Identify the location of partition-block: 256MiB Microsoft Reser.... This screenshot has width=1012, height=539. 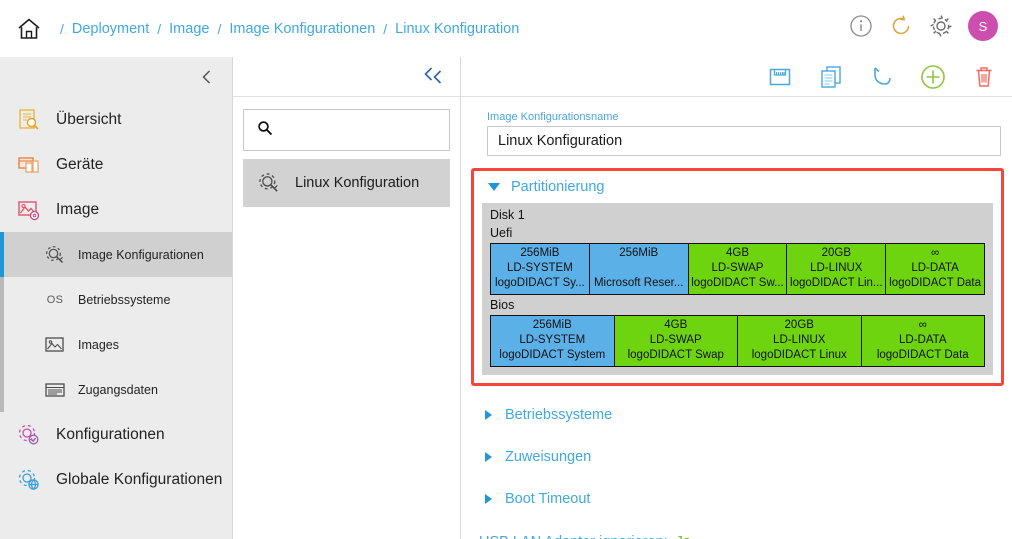
(639, 269).